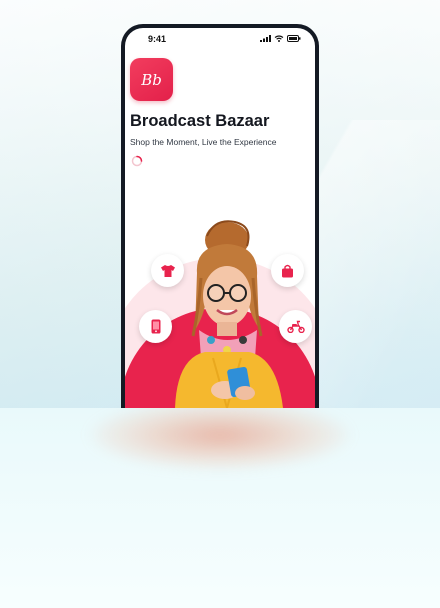 This screenshot has height=608, width=440. I want to click on status-time: 9:41, so click(157, 39).